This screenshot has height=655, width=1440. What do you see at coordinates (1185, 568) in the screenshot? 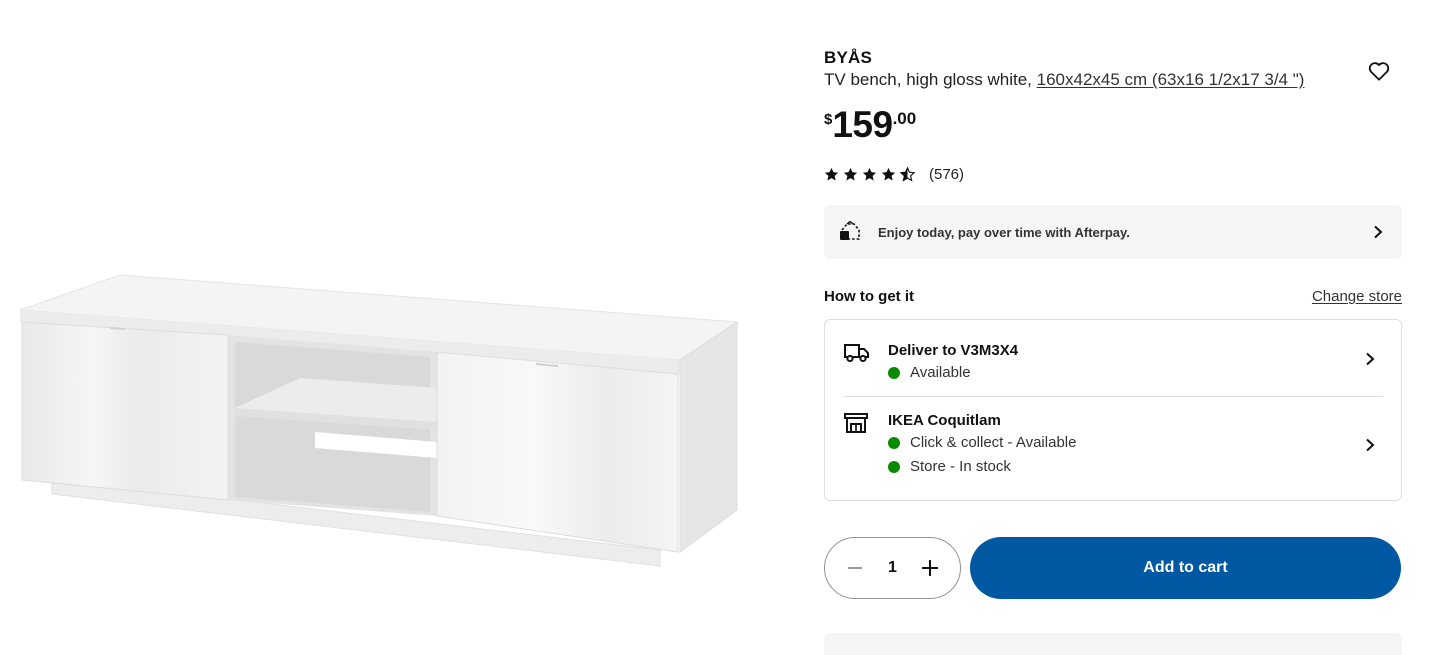
I see `add-to-cart-button: Add to cart` at bounding box center [1185, 568].